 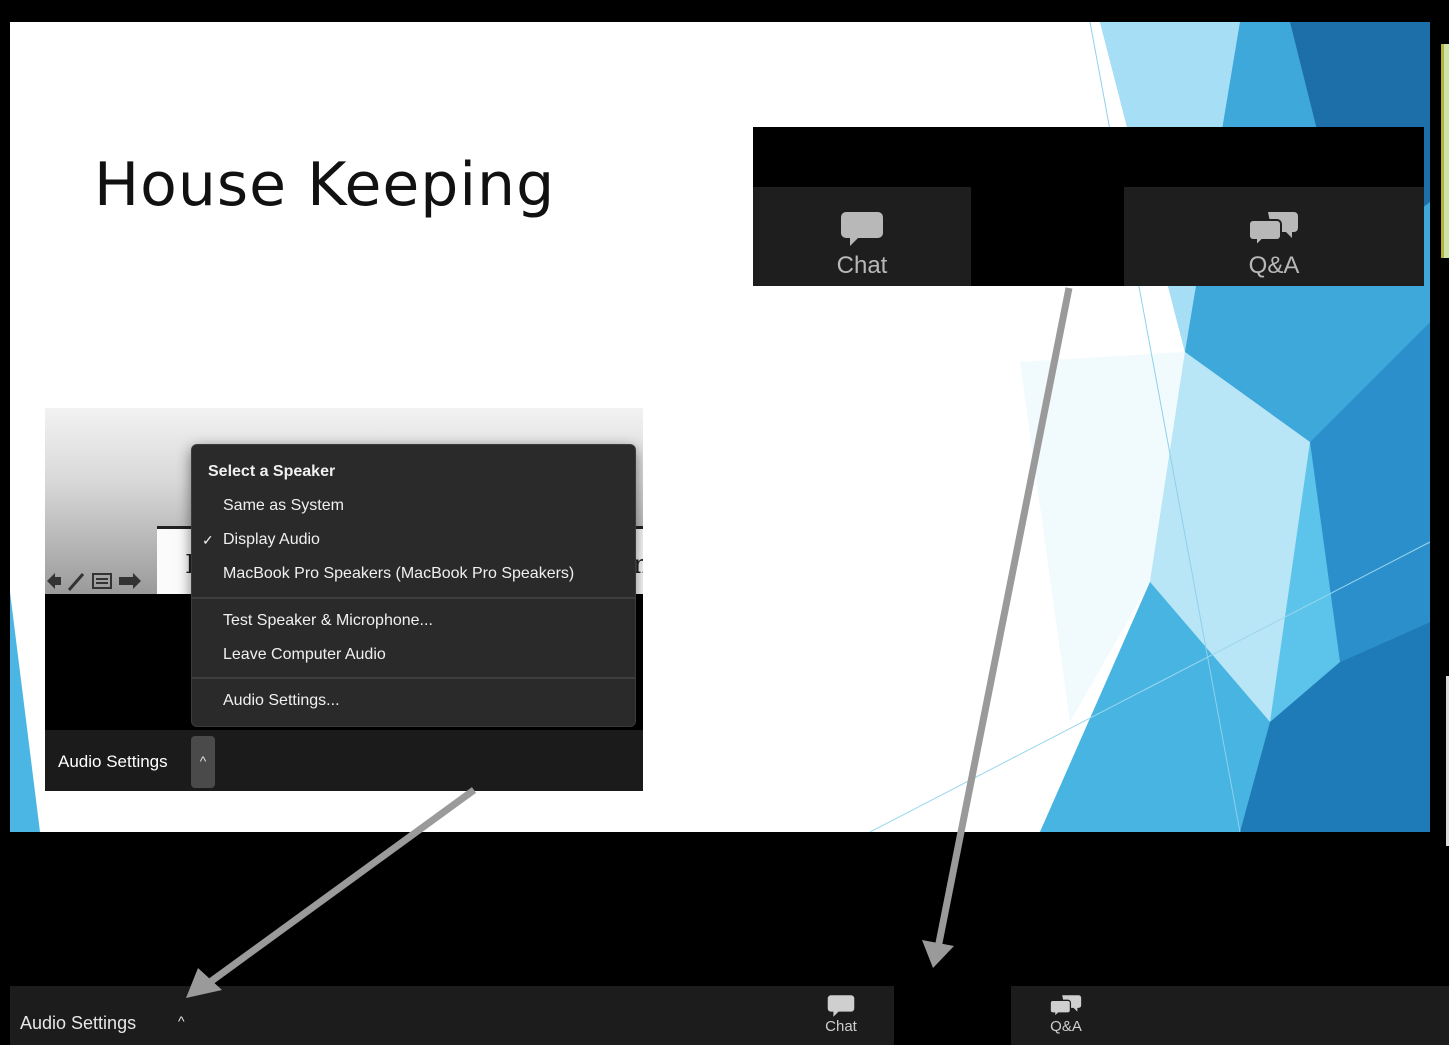 I want to click on callout-qa-label: Q&A, so click(x=1274, y=265).